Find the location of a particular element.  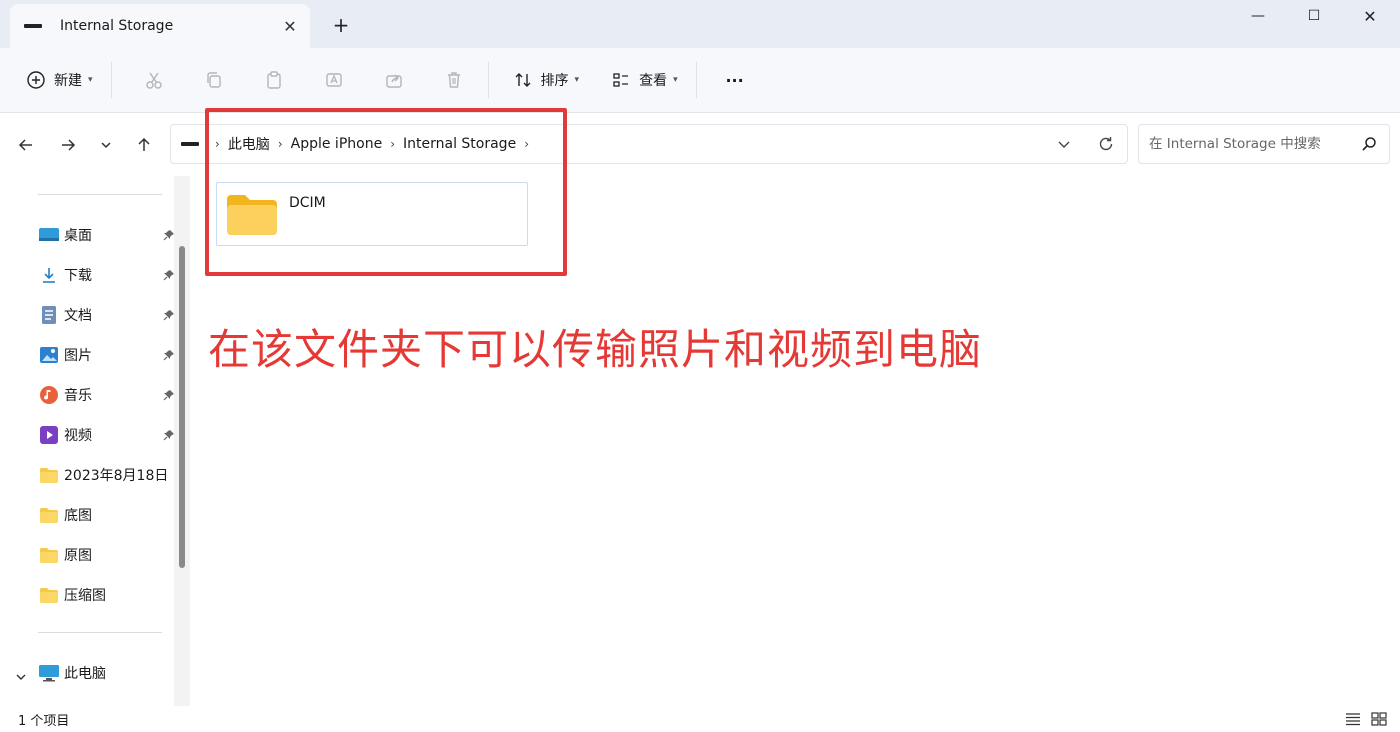

back-button is located at coordinates (26, 145).